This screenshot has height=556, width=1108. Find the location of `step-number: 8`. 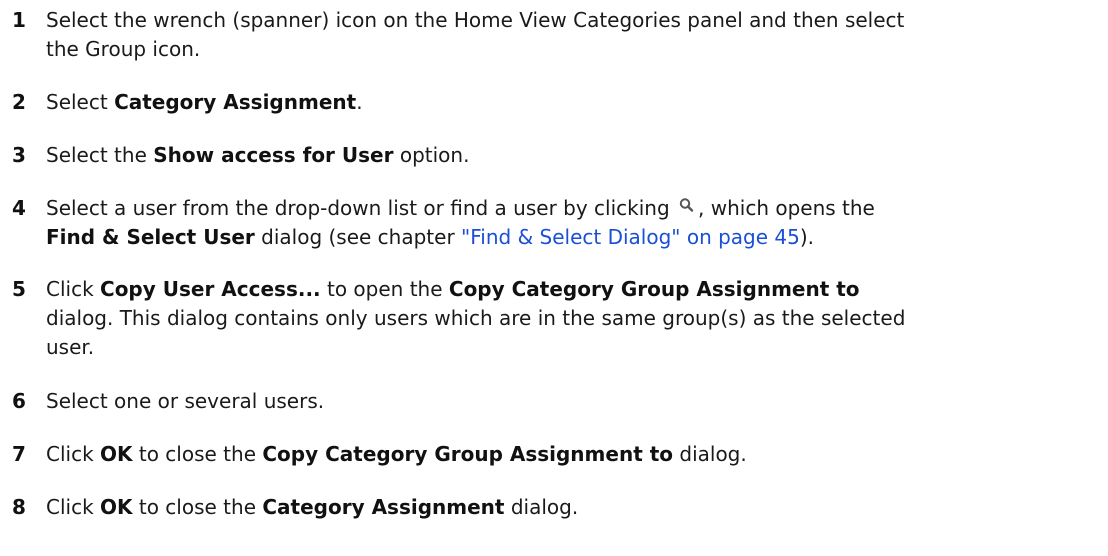

step-number: 8 is located at coordinates (19, 507).